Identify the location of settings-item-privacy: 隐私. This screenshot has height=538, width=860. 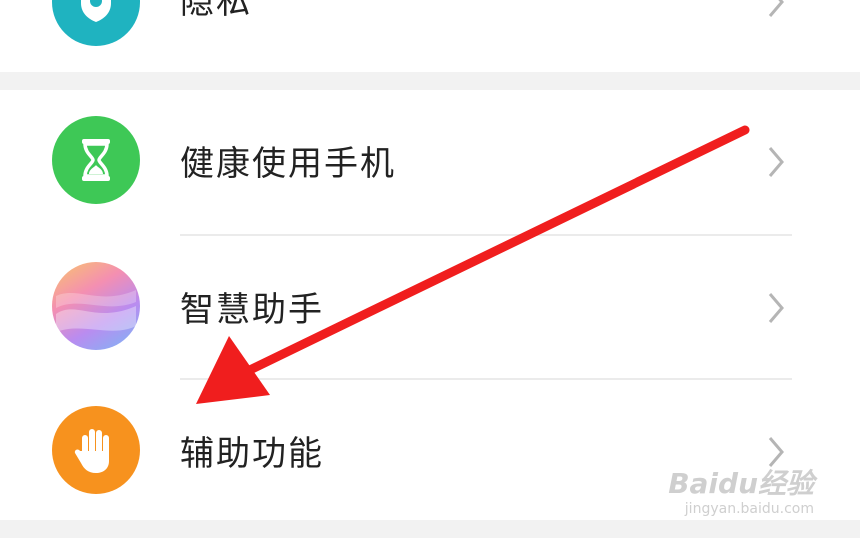
(430, 36).